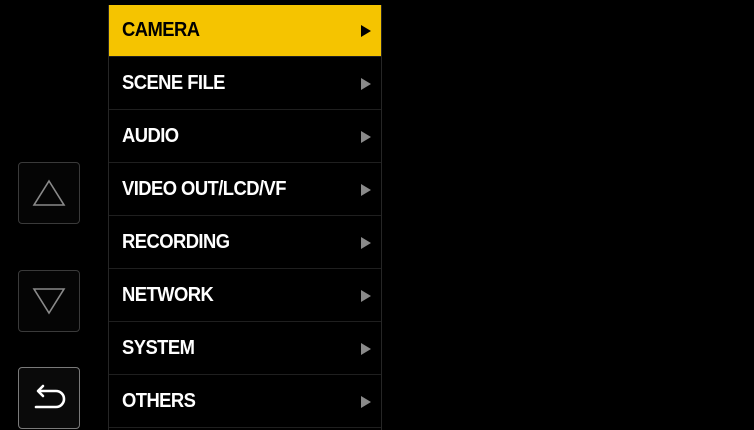  I want to click on menu-item-recording: RECORDING, so click(245, 243).